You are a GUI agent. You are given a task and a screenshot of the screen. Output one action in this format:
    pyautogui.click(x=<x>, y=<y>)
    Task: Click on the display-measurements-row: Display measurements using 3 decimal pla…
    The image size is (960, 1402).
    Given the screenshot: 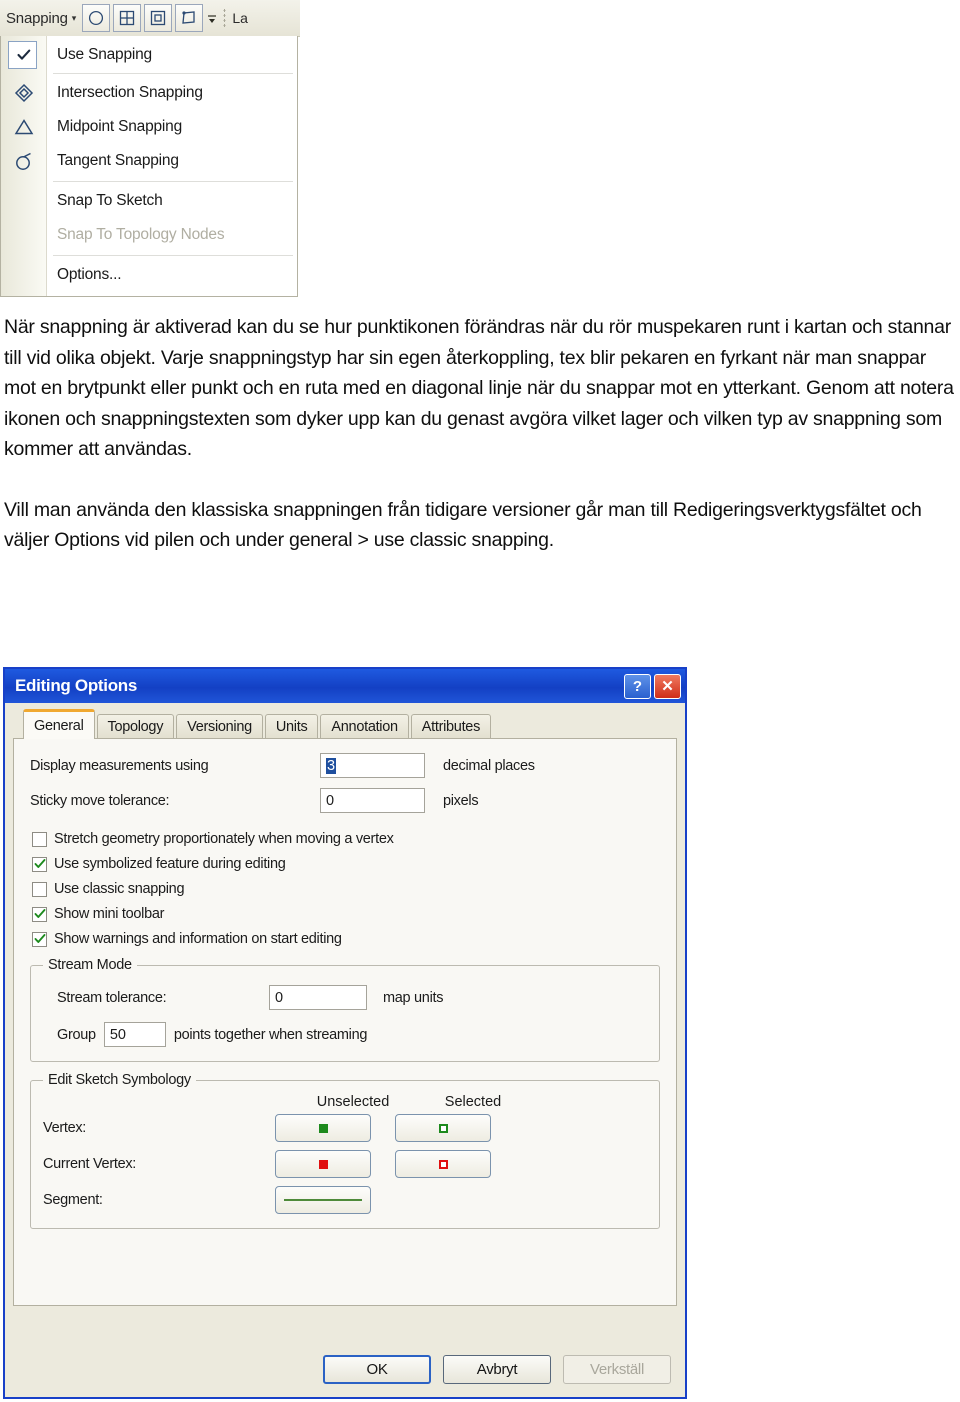 What is the action you would take?
    pyautogui.click(x=345, y=765)
    